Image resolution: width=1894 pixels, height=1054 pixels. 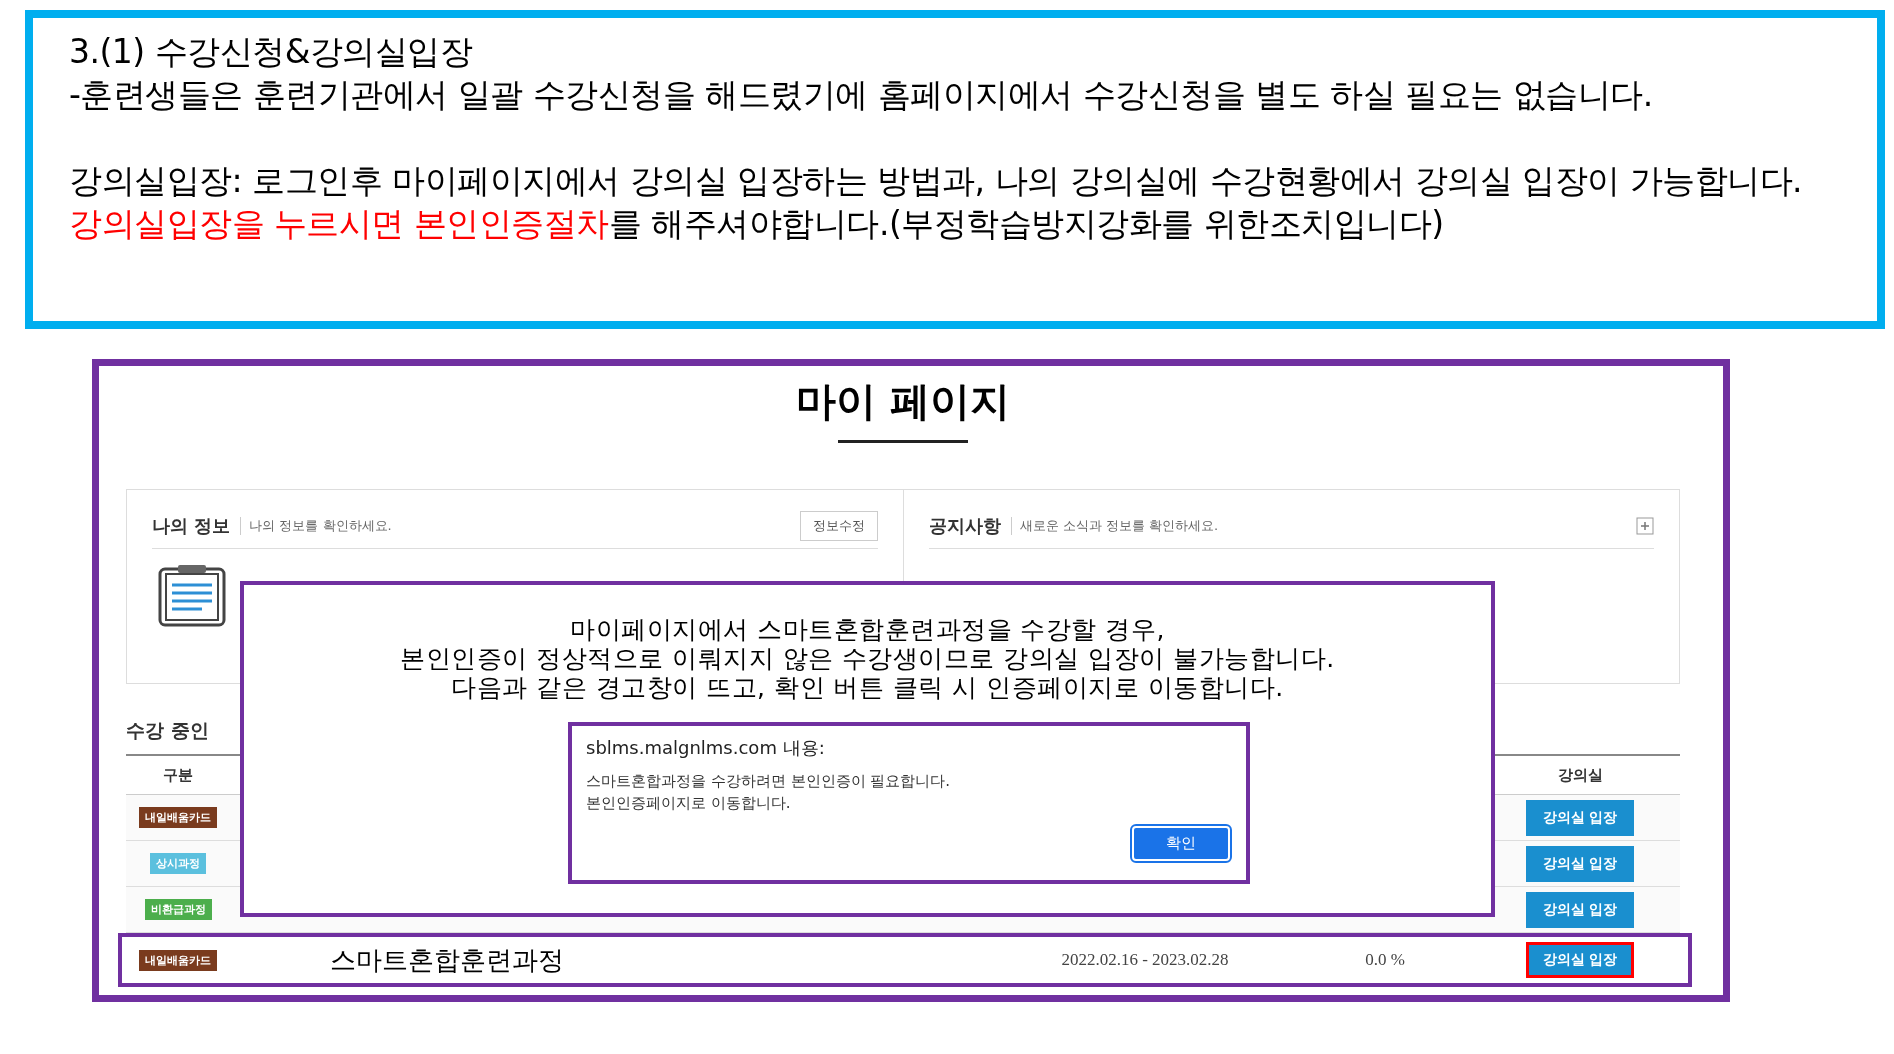 What do you see at coordinates (1114, 526) in the screenshot?
I see `panel-subtitle: 새로운 소식과 정보를 확인하세요.` at bounding box center [1114, 526].